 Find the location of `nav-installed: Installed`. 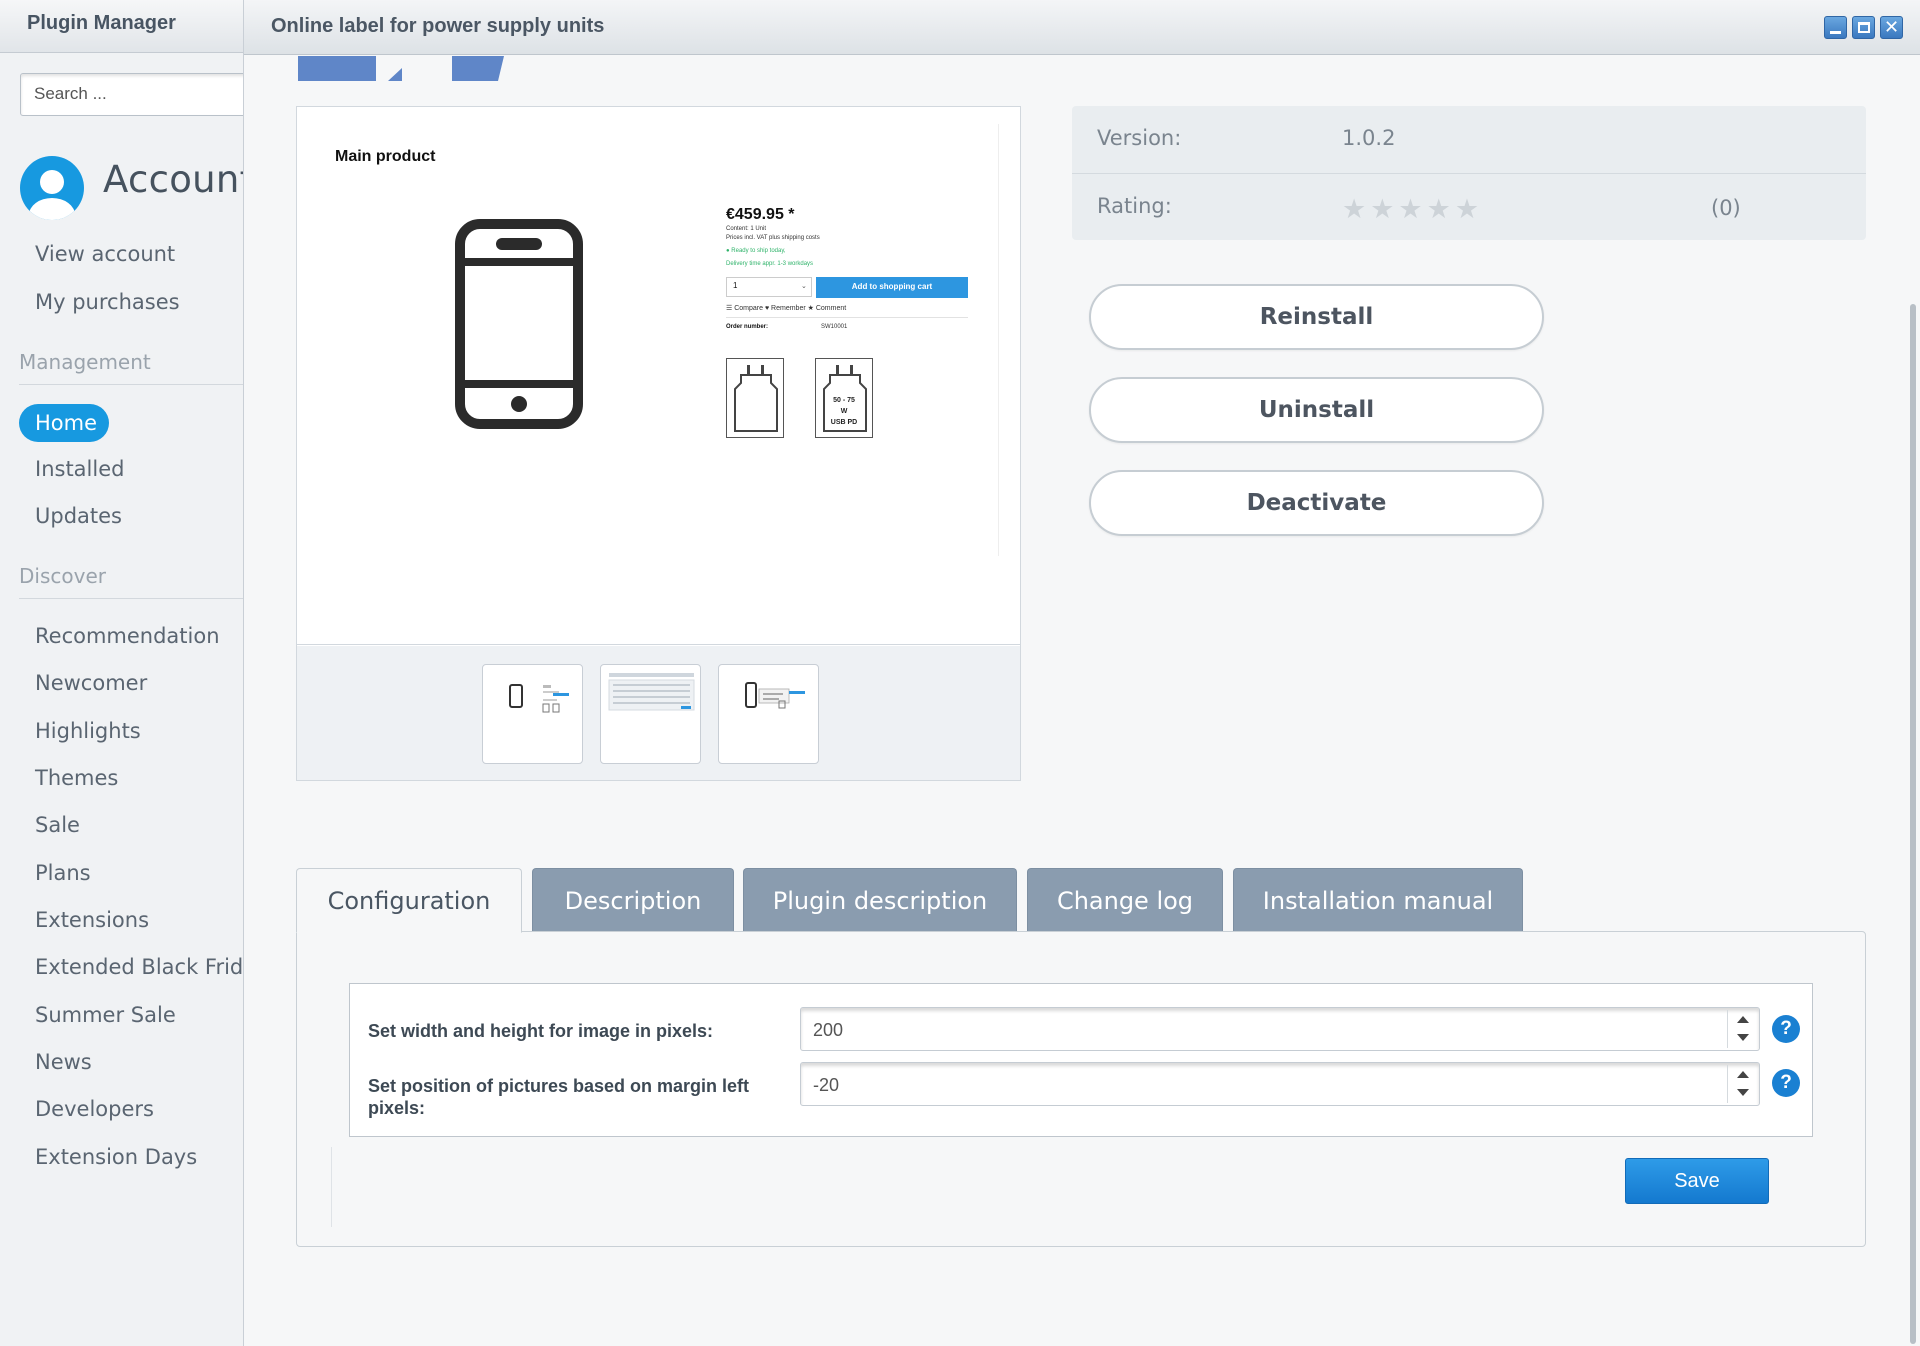

nav-installed: Installed is located at coordinates (79, 469).